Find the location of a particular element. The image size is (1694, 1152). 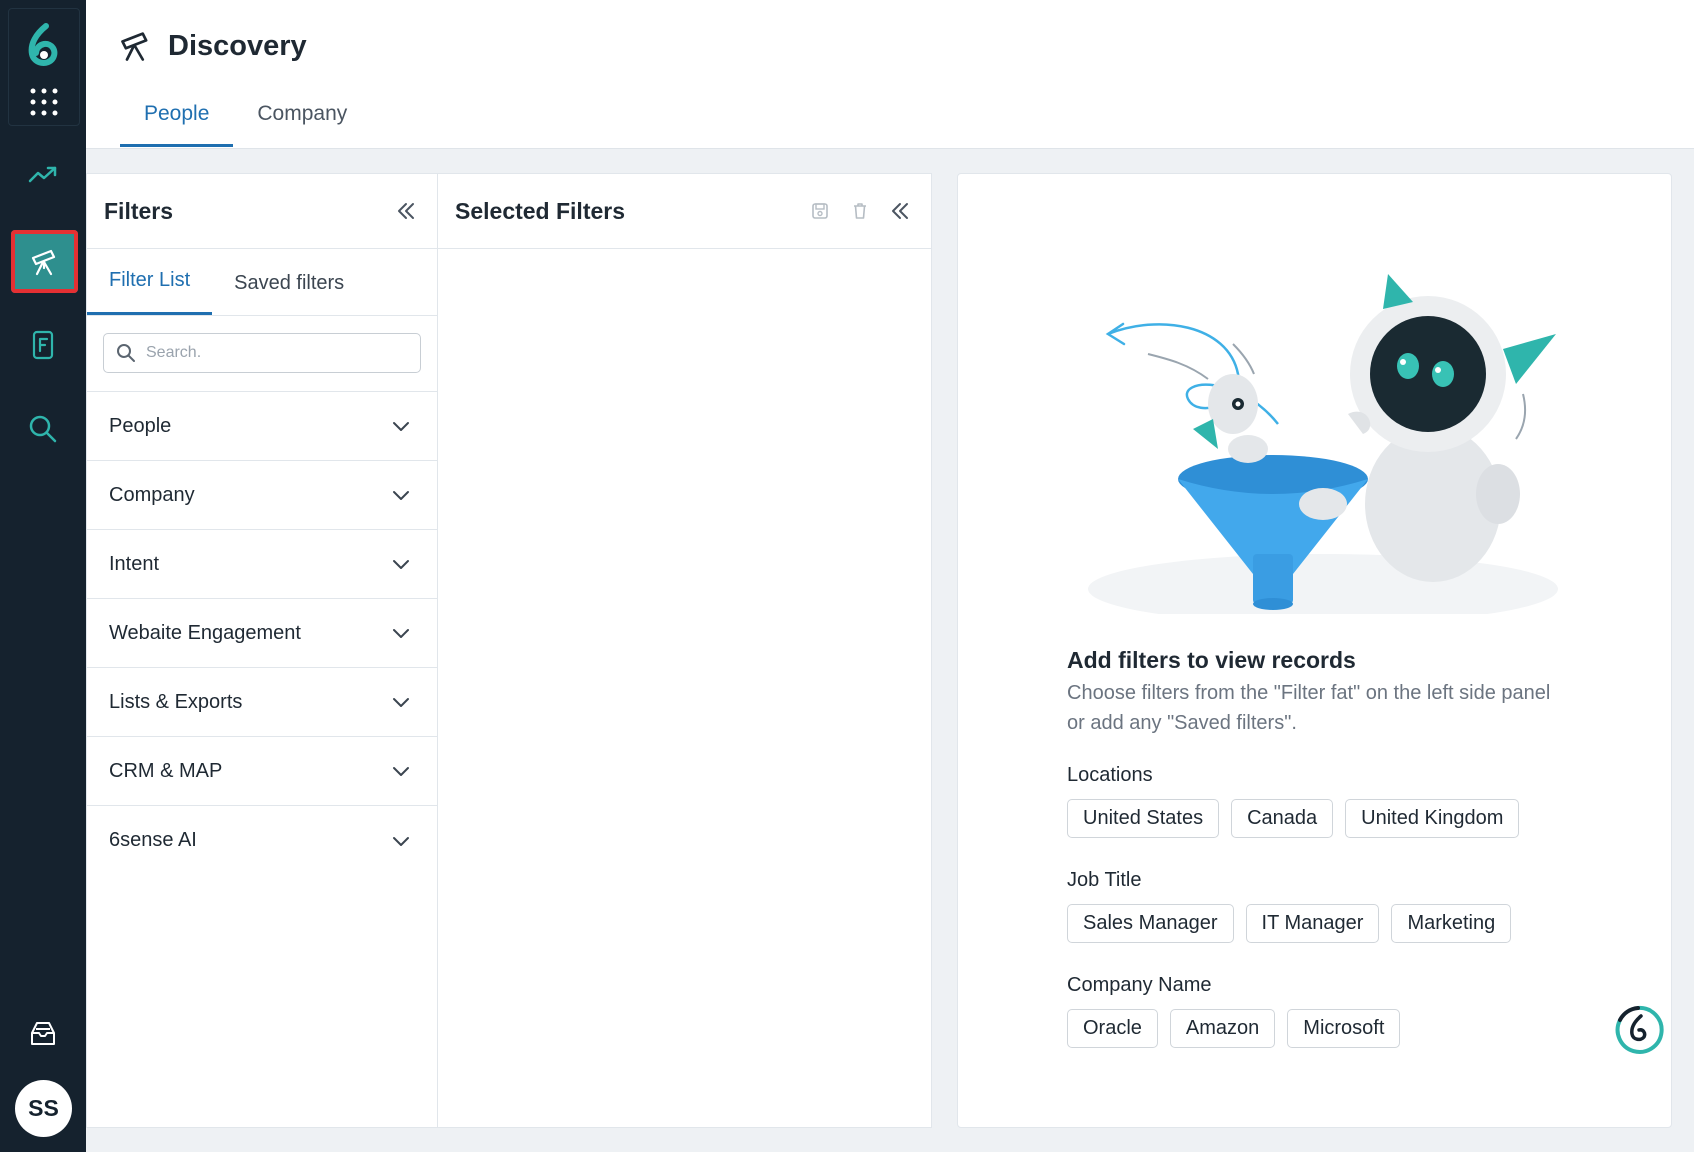

filter-category-company: Company is located at coordinates (262, 495).